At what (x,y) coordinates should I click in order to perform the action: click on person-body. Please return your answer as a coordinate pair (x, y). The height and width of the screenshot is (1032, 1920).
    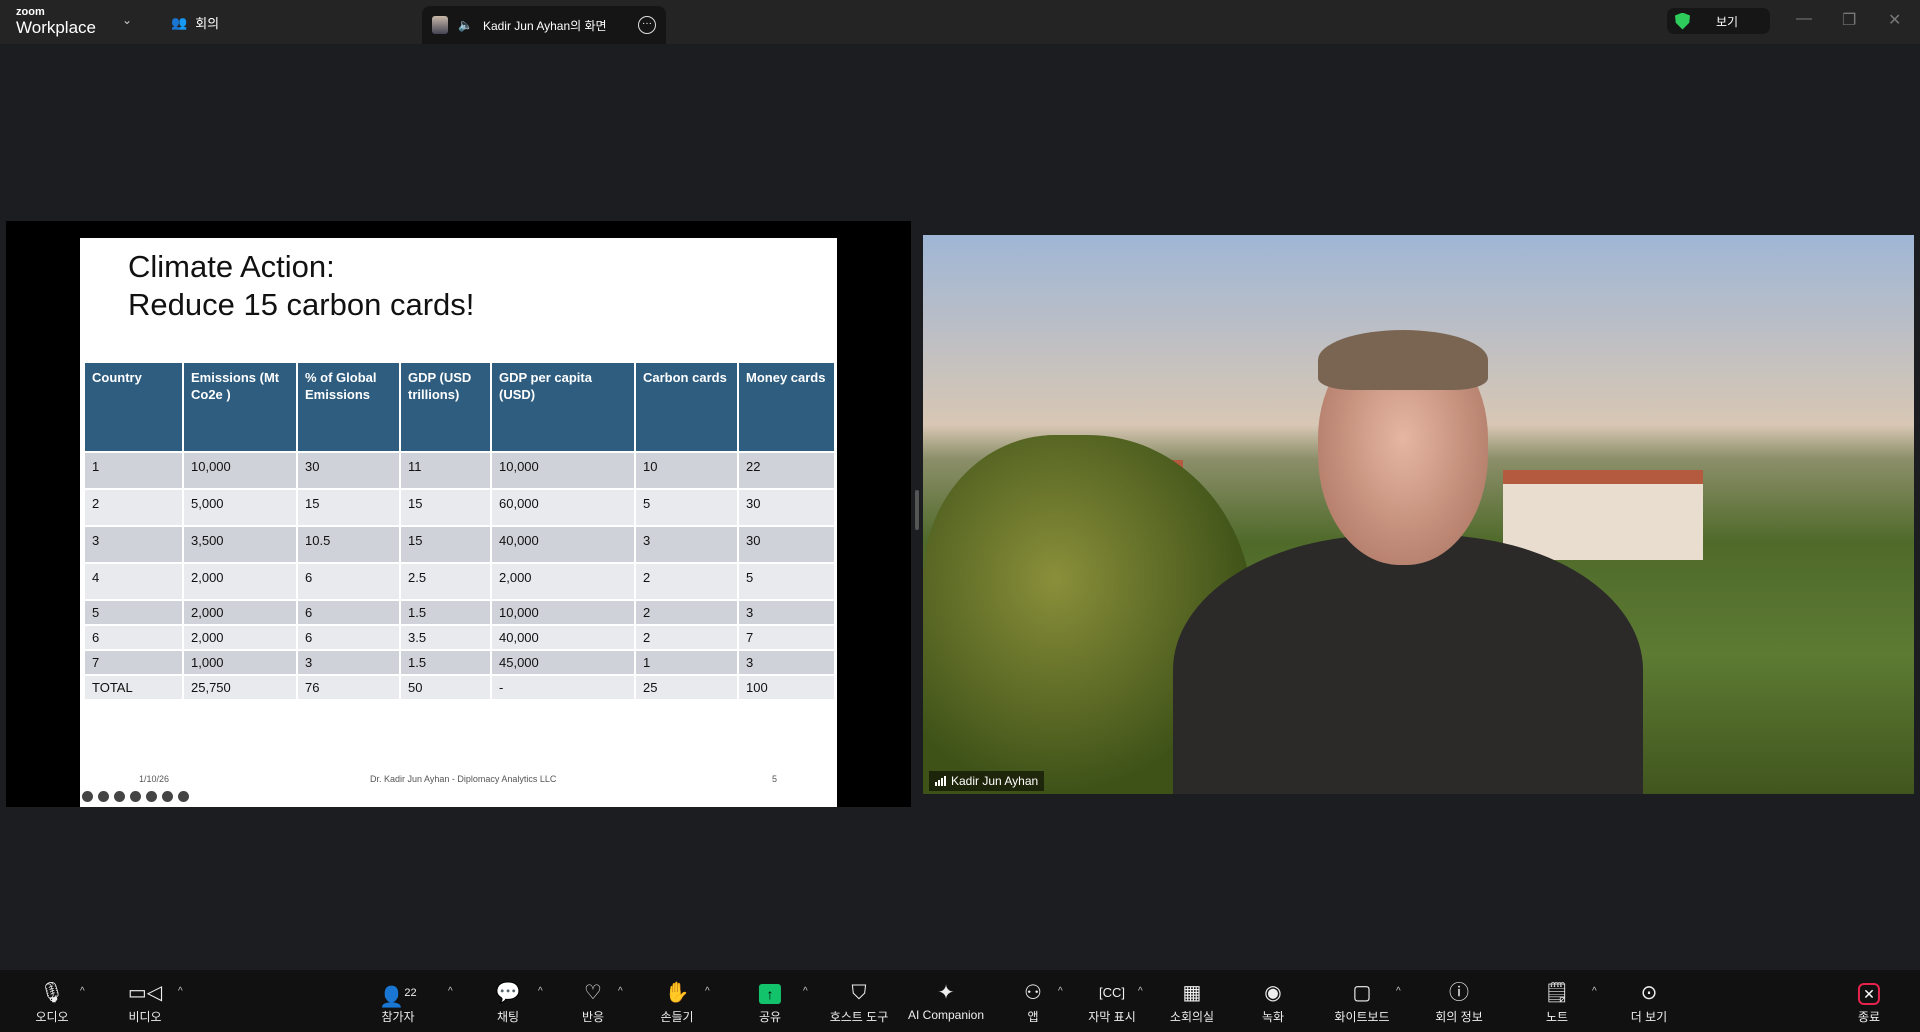
    Looking at the image, I should click on (1408, 664).